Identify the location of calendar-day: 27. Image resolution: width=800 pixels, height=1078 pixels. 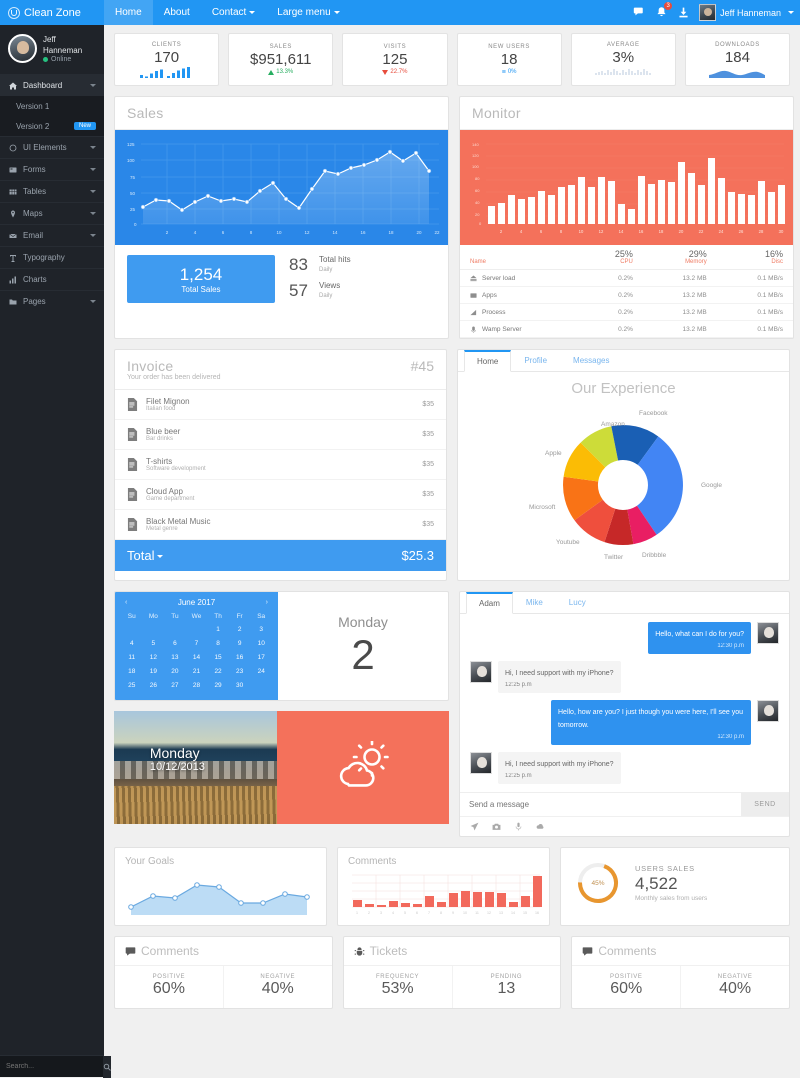
(175, 685).